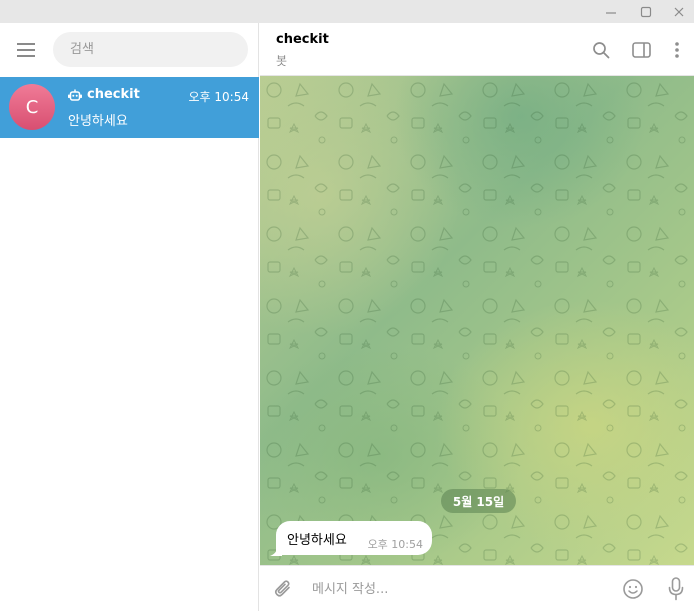  I want to click on hamburger-menu-icon, so click(26, 50).